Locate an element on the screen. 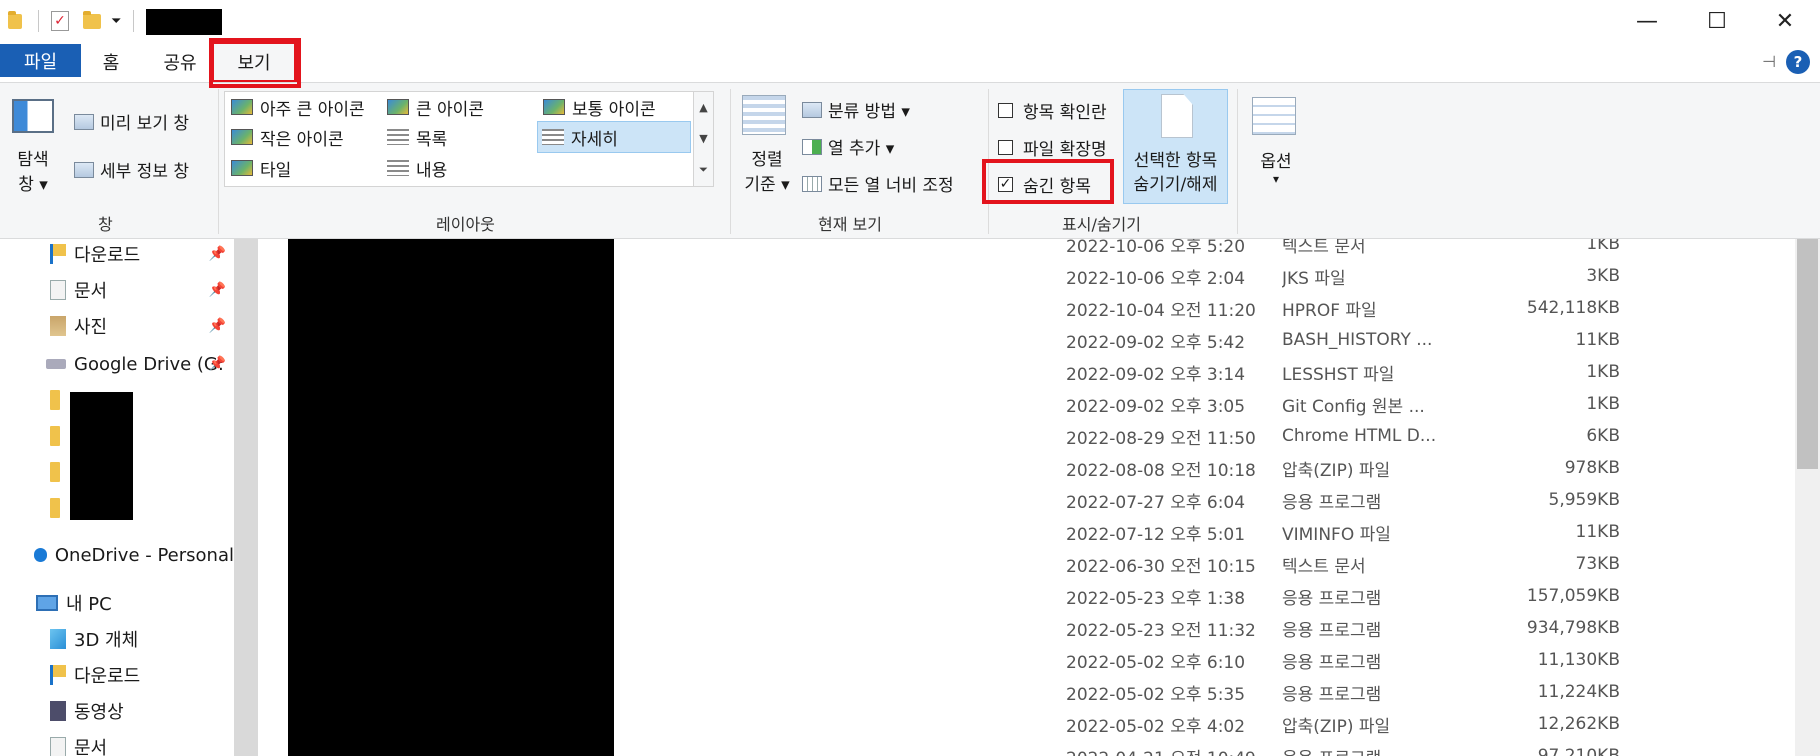 This screenshot has width=1820, height=756. table-row: 2022-04-21 오전 10:49 응용 프로그램 97,210KB is located at coordinates (1026, 748).